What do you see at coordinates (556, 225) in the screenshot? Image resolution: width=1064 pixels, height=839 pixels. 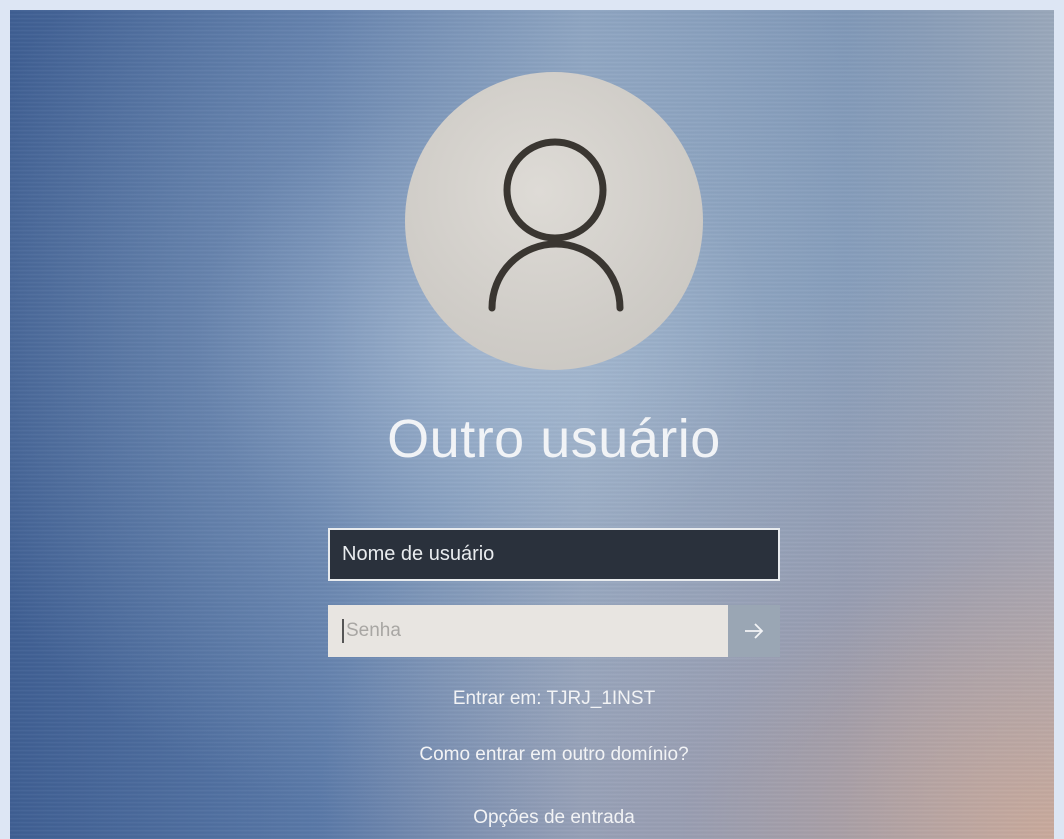 I see `user-icon` at bounding box center [556, 225].